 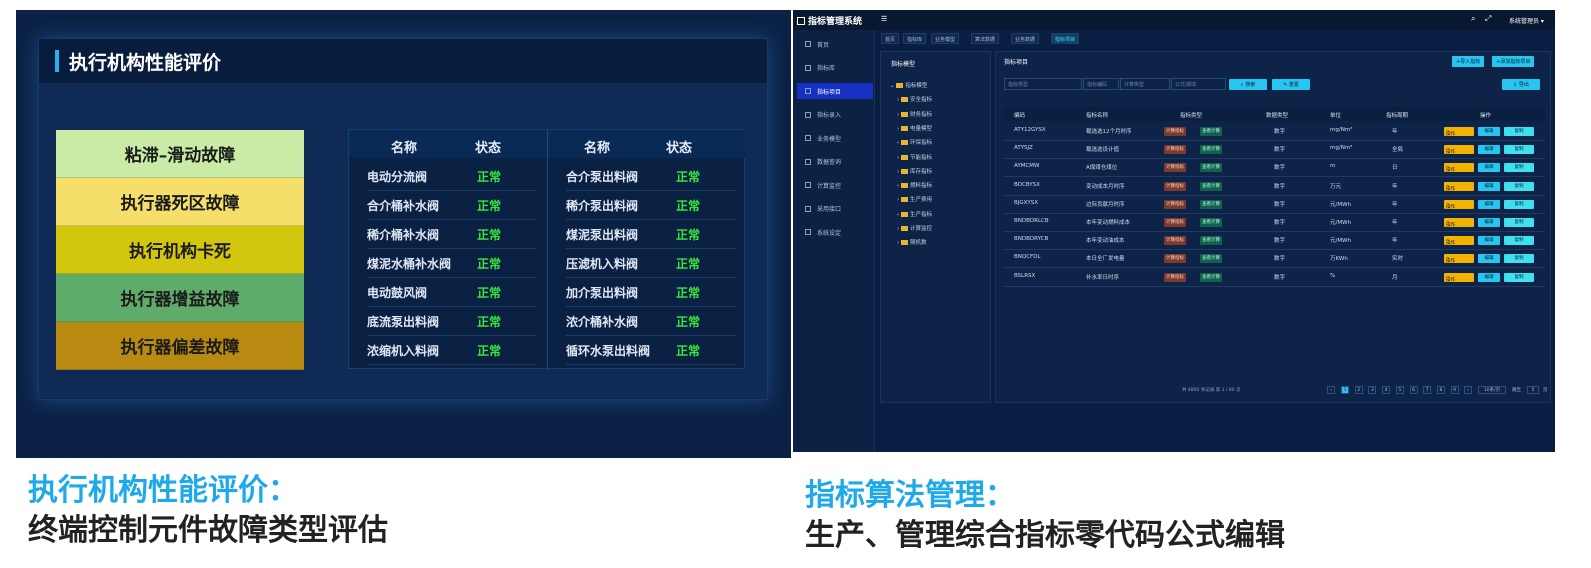 What do you see at coordinates (1333, 166) in the screenshot?
I see `cell-unit: m` at bounding box center [1333, 166].